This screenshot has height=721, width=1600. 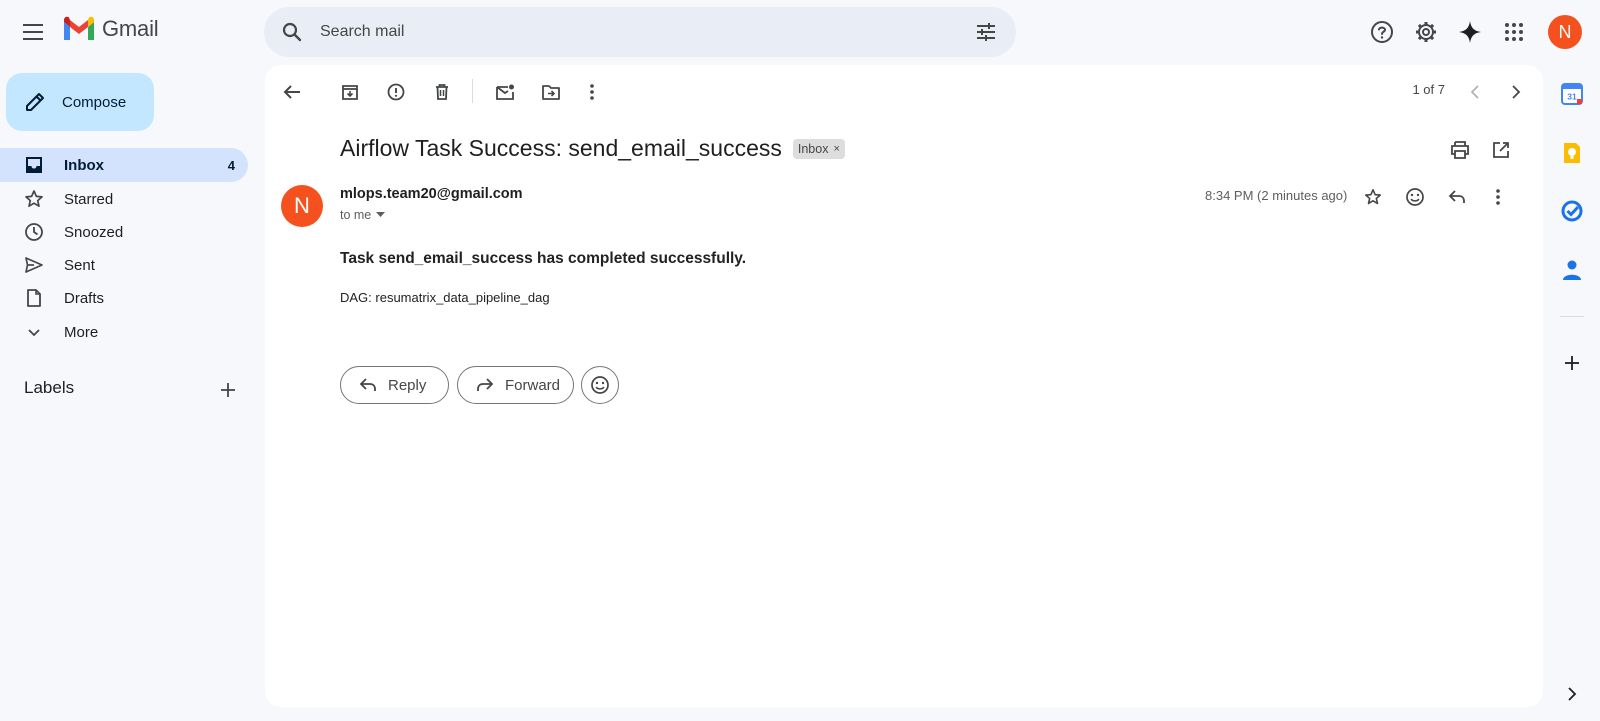 What do you see at coordinates (130, 28) in the screenshot?
I see `gmail-logo-text: Gmail` at bounding box center [130, 28].